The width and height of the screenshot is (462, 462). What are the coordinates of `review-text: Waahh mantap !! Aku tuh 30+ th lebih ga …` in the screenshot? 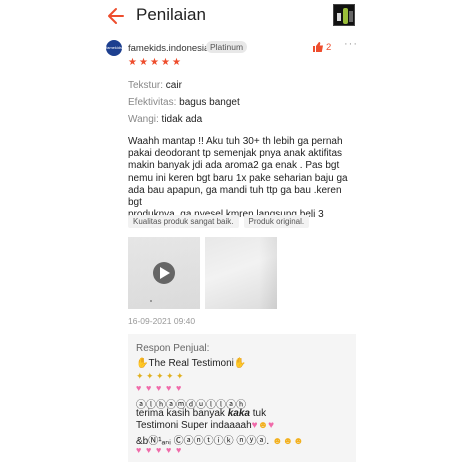 It's located at (238, 178).